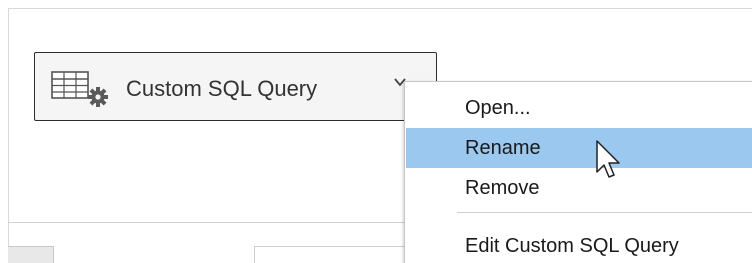 The height and width of the screenshot is (263, 752). I want to click on menu-separator, so click(604, 212).